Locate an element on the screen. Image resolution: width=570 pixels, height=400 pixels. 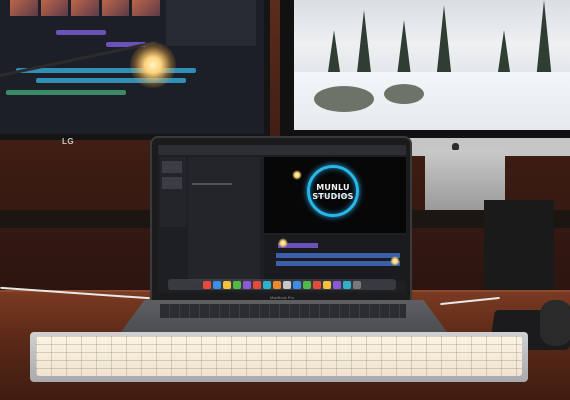
laptop-brand-label: MacBook Pro is located at coordinates (281, 297).